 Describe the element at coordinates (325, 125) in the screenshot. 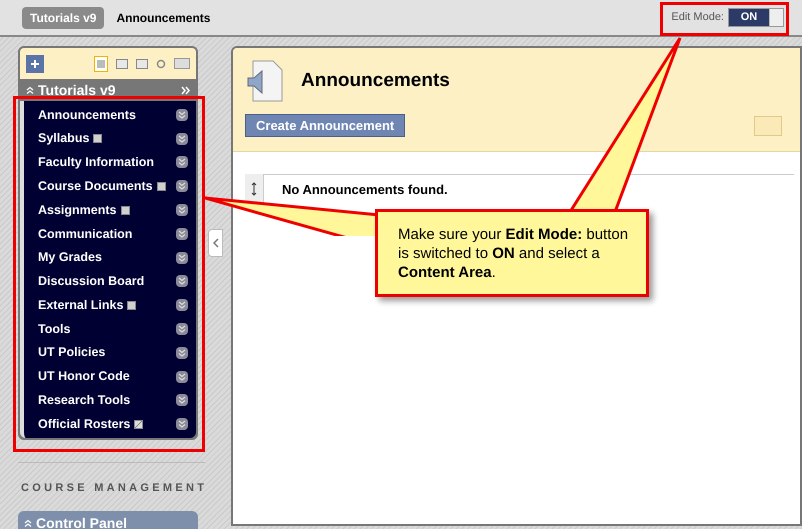

I see `create-announcement-button: Create Announcement` at that location.